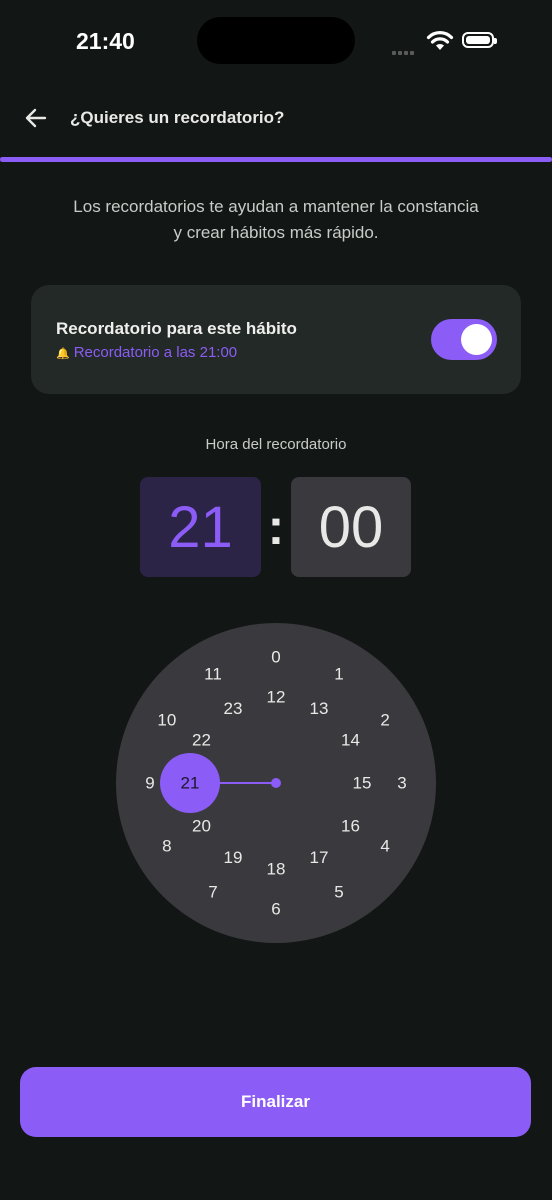 The image size is (552, 1200). Describe the element at coordinates (276, 697) in the screenshot. I see `clock-hour-12: 12` at that location.